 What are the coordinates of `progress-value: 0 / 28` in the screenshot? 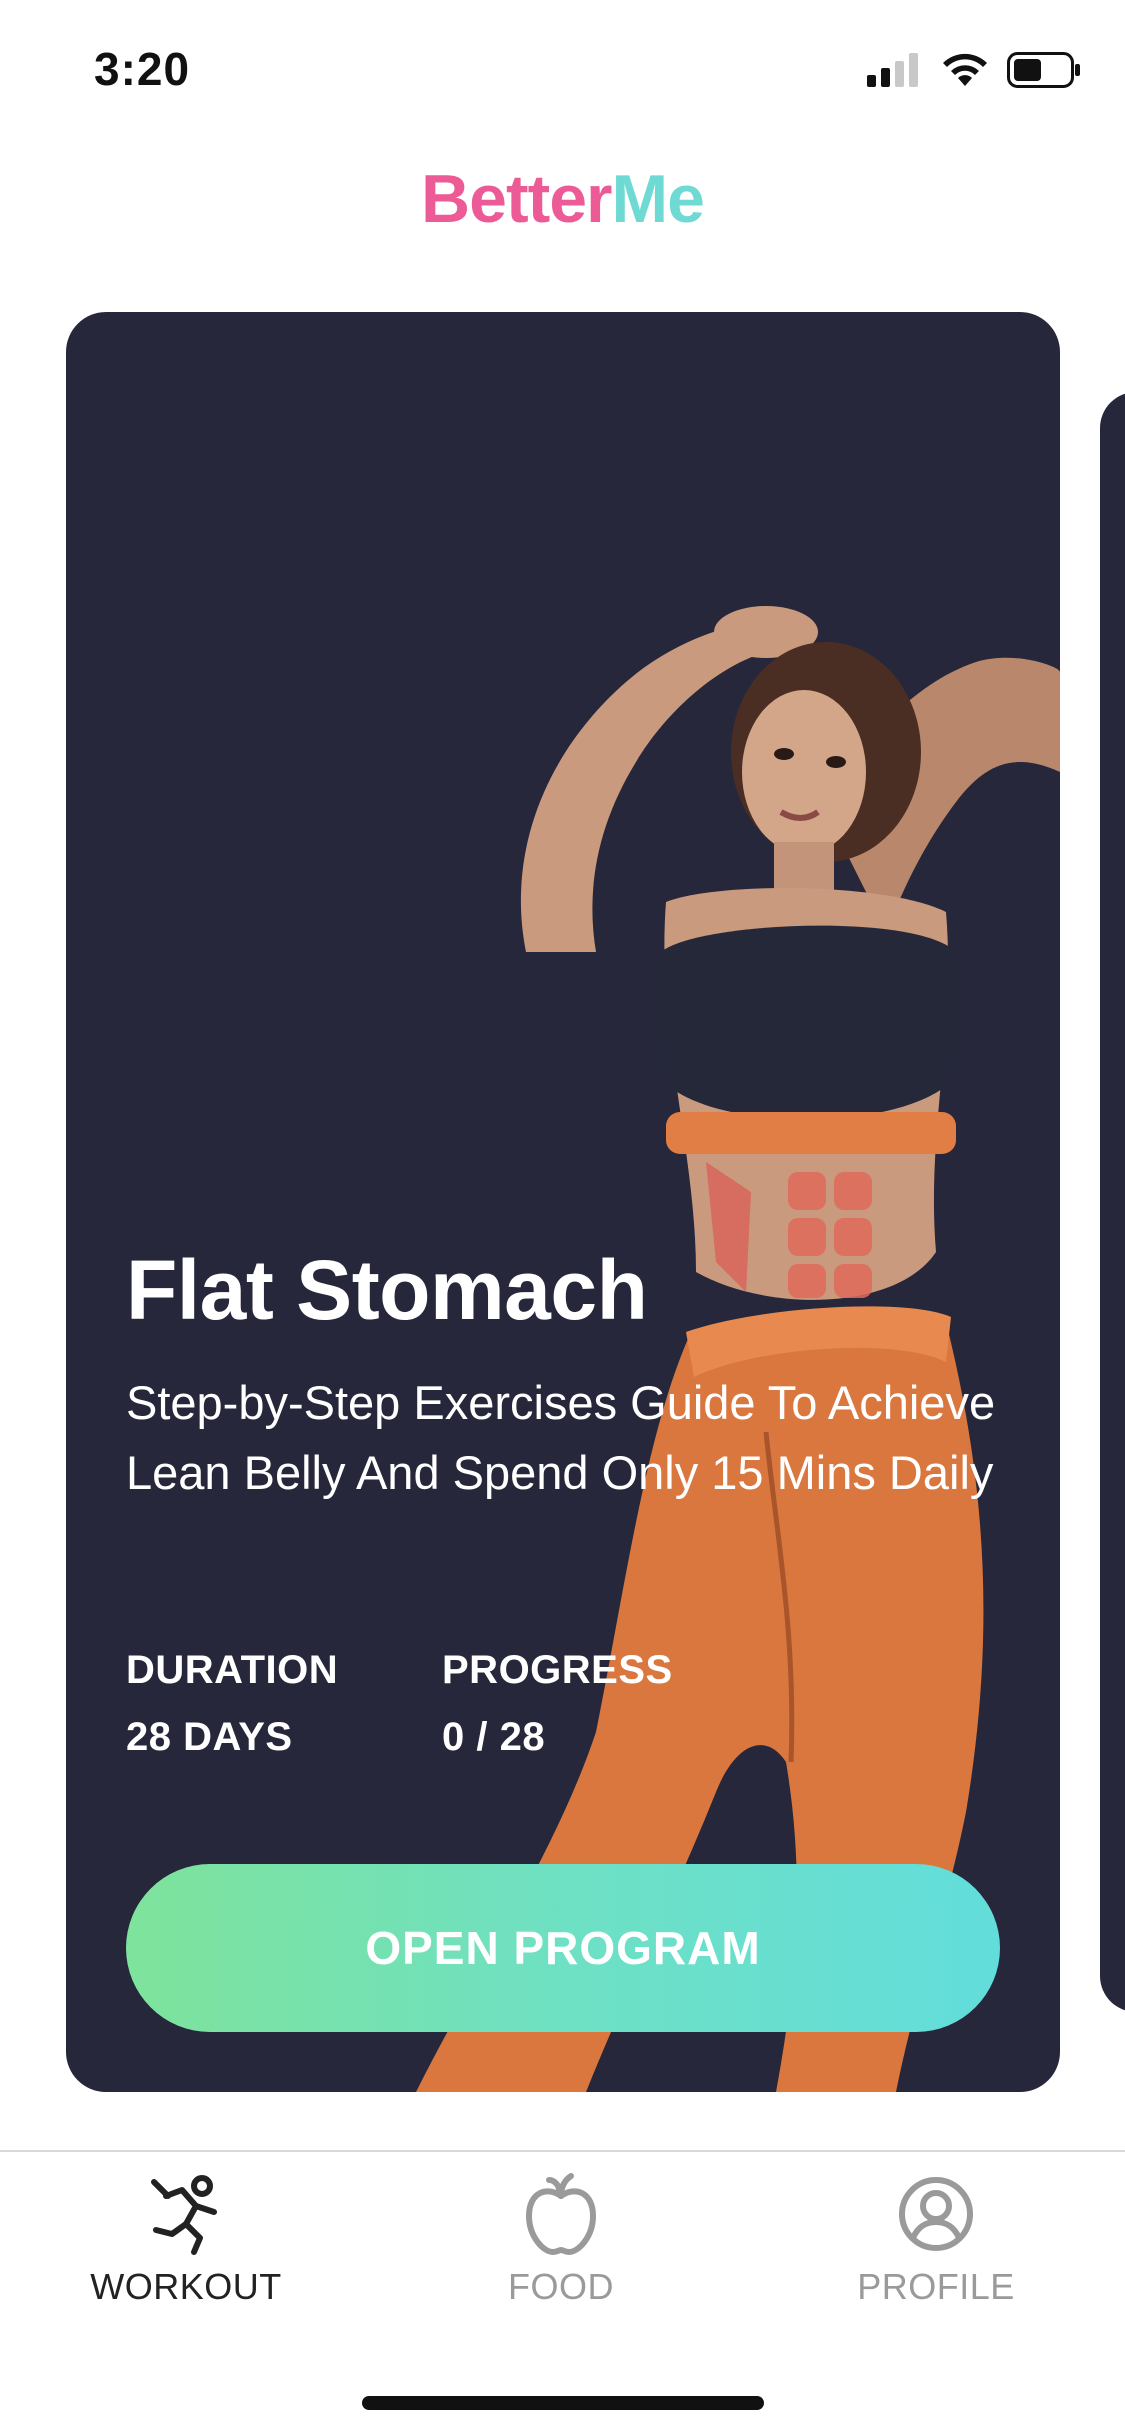 It's located at (494, 1737).